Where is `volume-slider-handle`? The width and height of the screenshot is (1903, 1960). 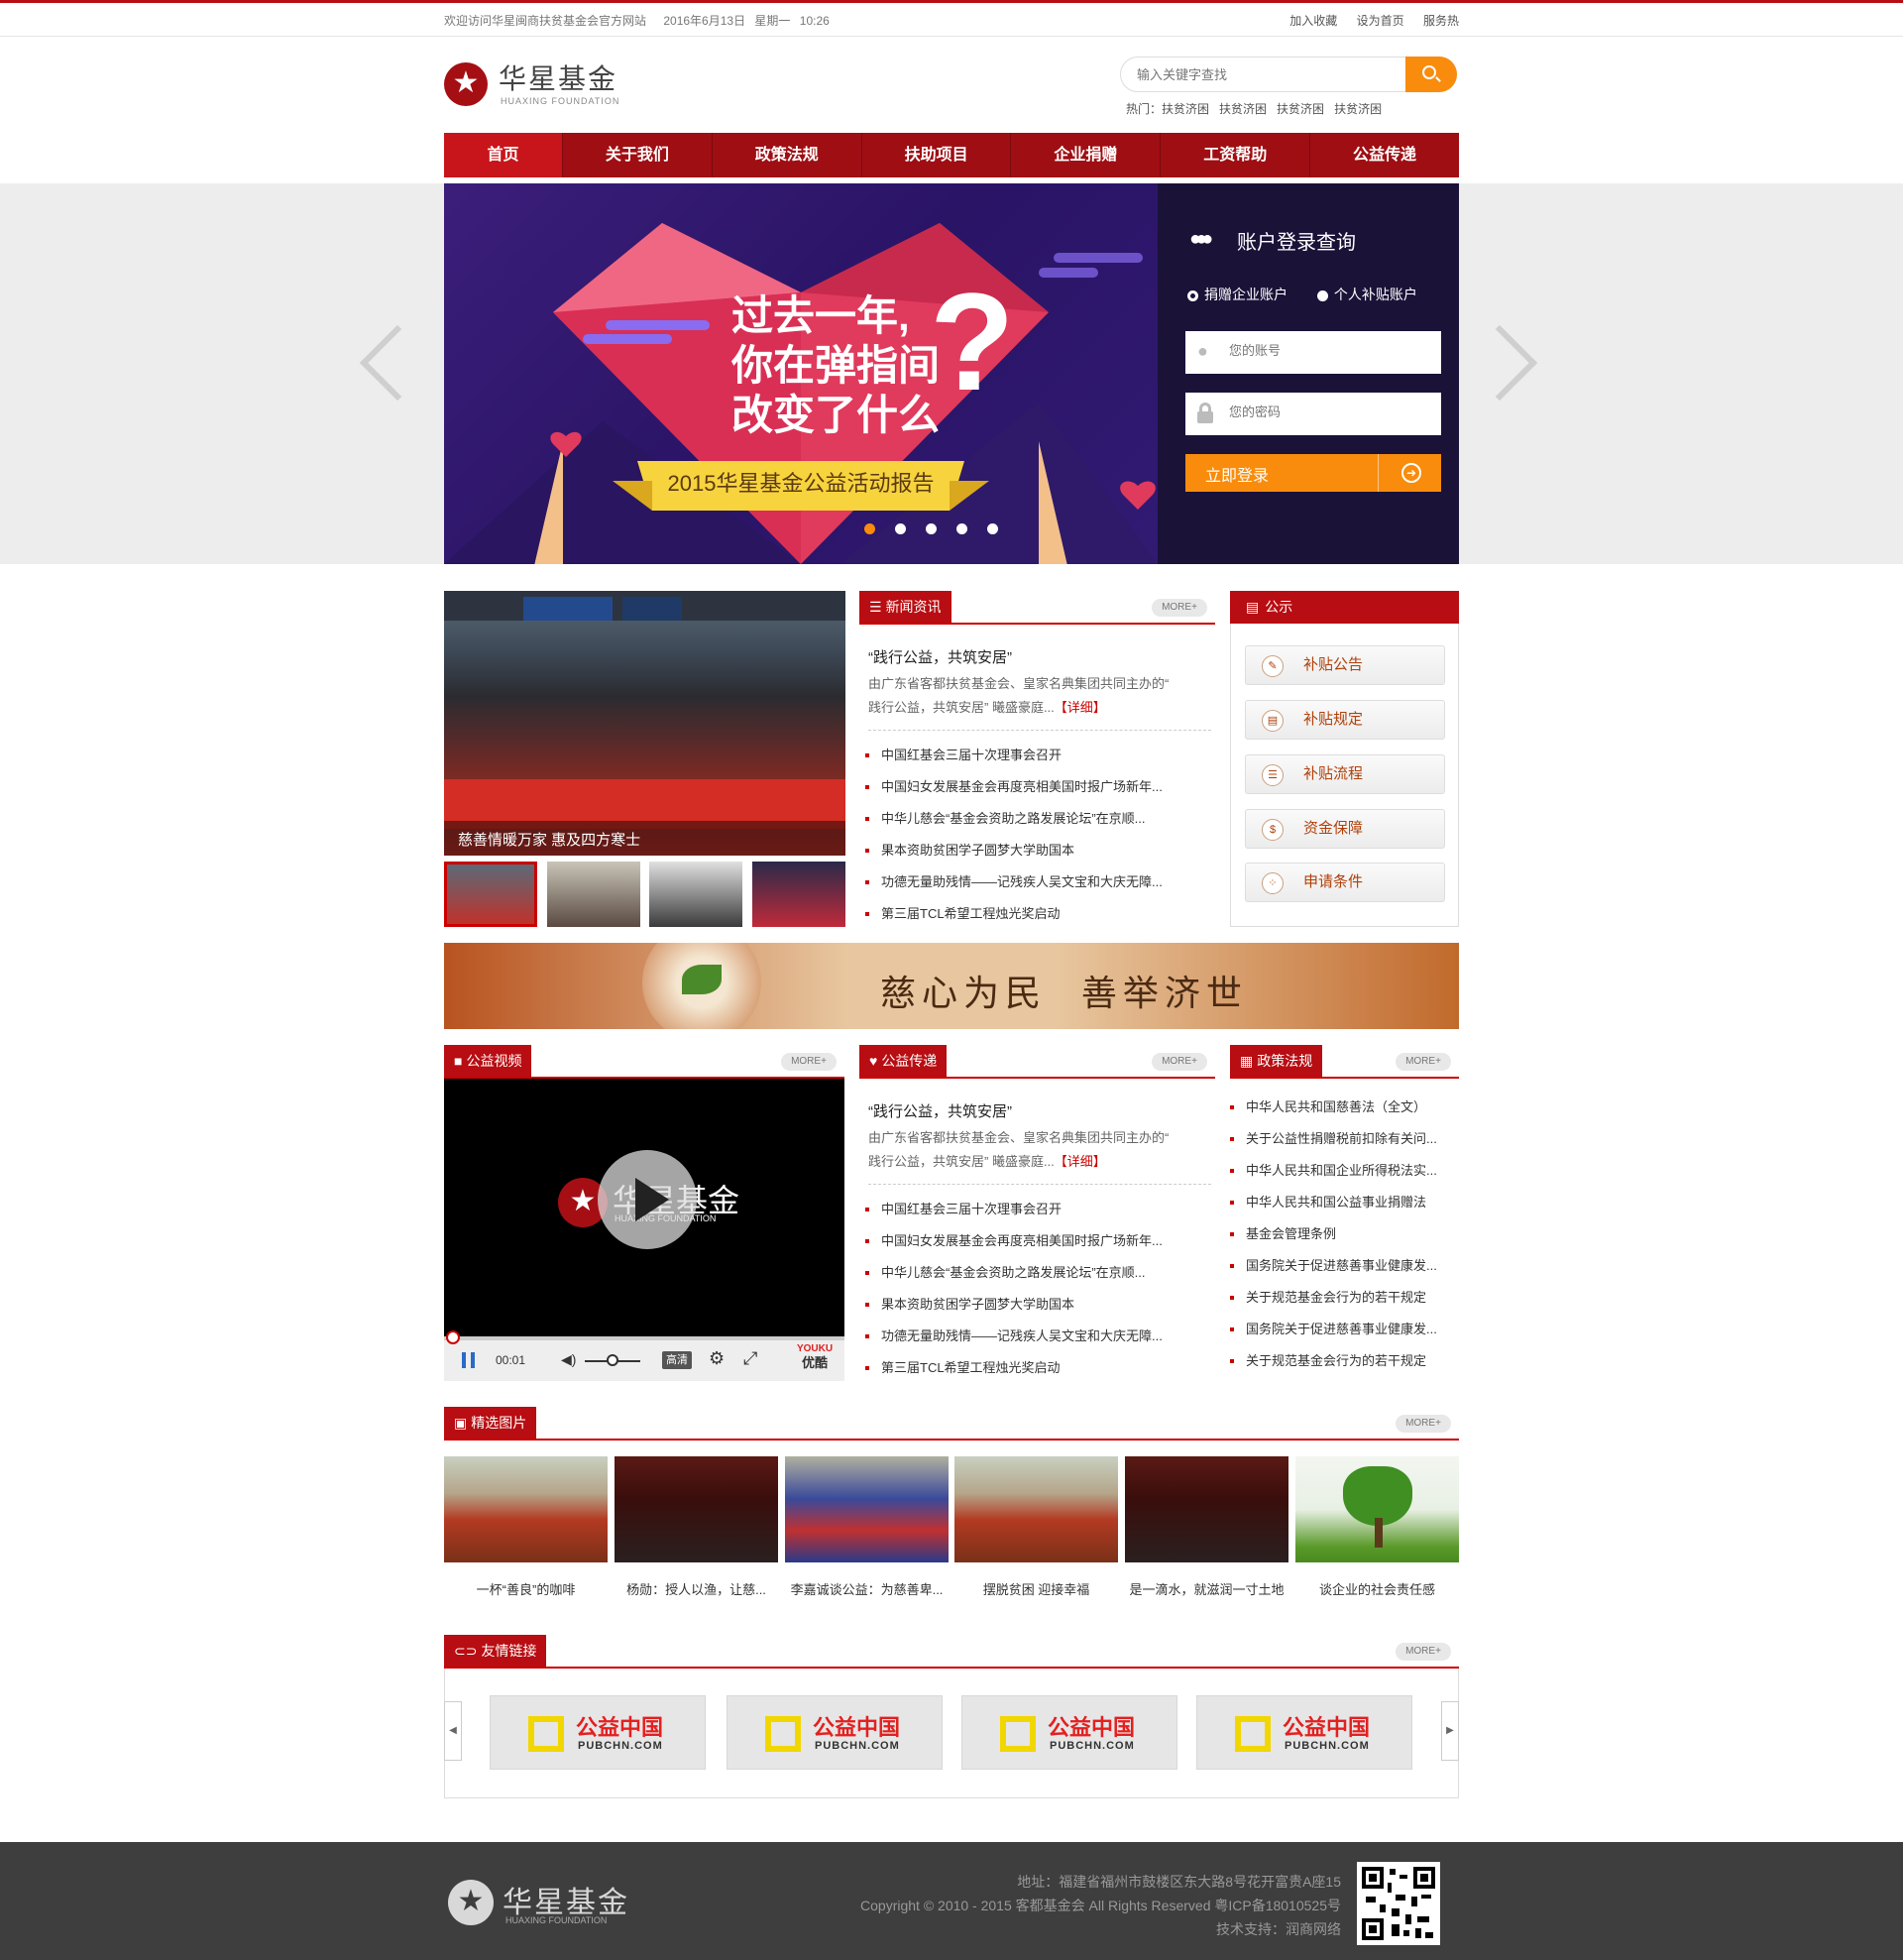
volume-slider-handle is located at coordinates (612, 1360).